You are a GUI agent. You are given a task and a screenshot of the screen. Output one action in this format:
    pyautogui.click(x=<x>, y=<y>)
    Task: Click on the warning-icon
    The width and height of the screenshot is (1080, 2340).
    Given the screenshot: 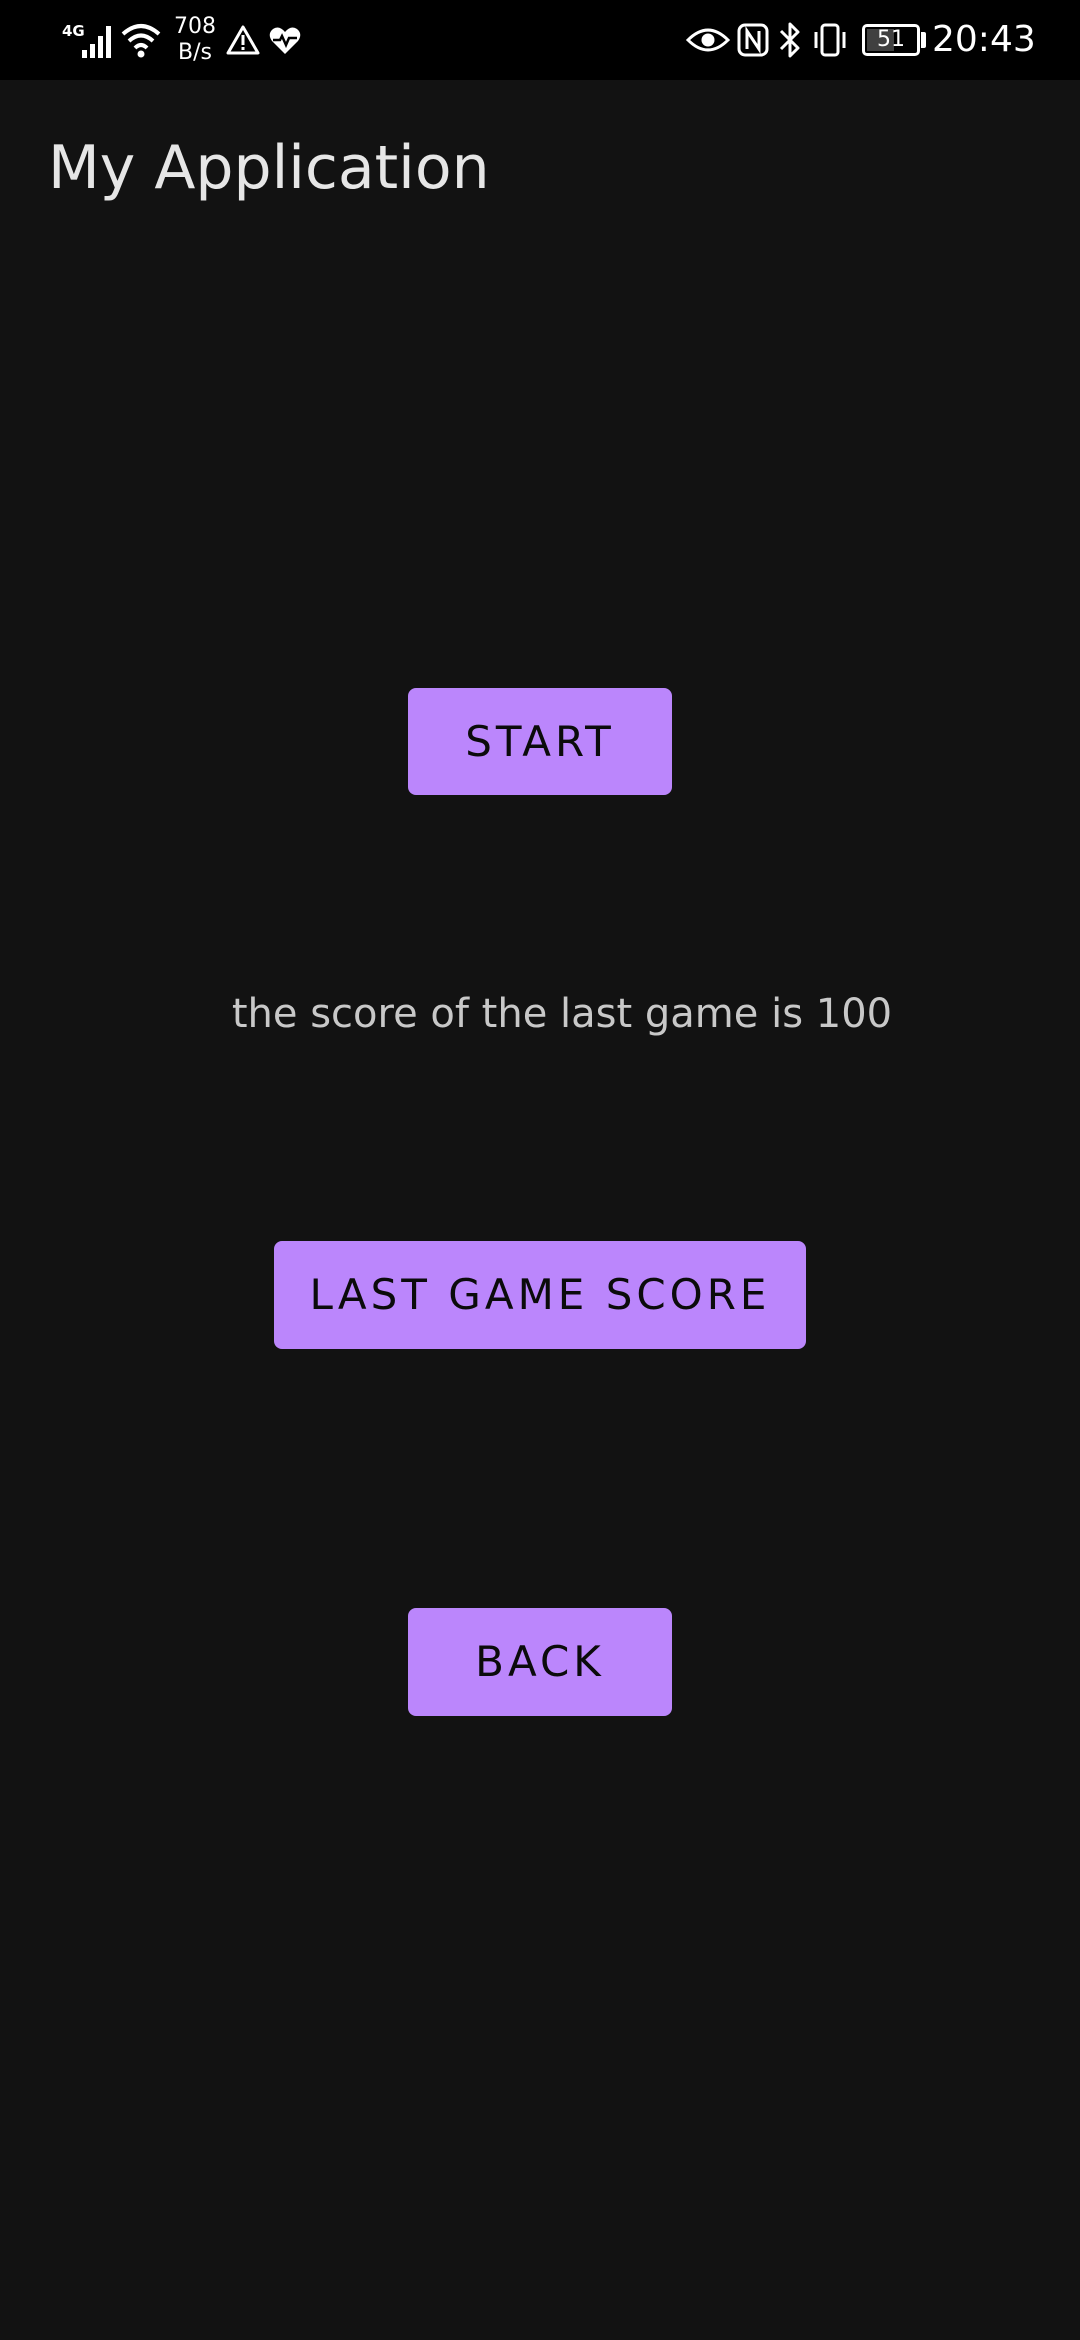 What is the action you would take?
    pyautogui.click(x=243, y=40)
    